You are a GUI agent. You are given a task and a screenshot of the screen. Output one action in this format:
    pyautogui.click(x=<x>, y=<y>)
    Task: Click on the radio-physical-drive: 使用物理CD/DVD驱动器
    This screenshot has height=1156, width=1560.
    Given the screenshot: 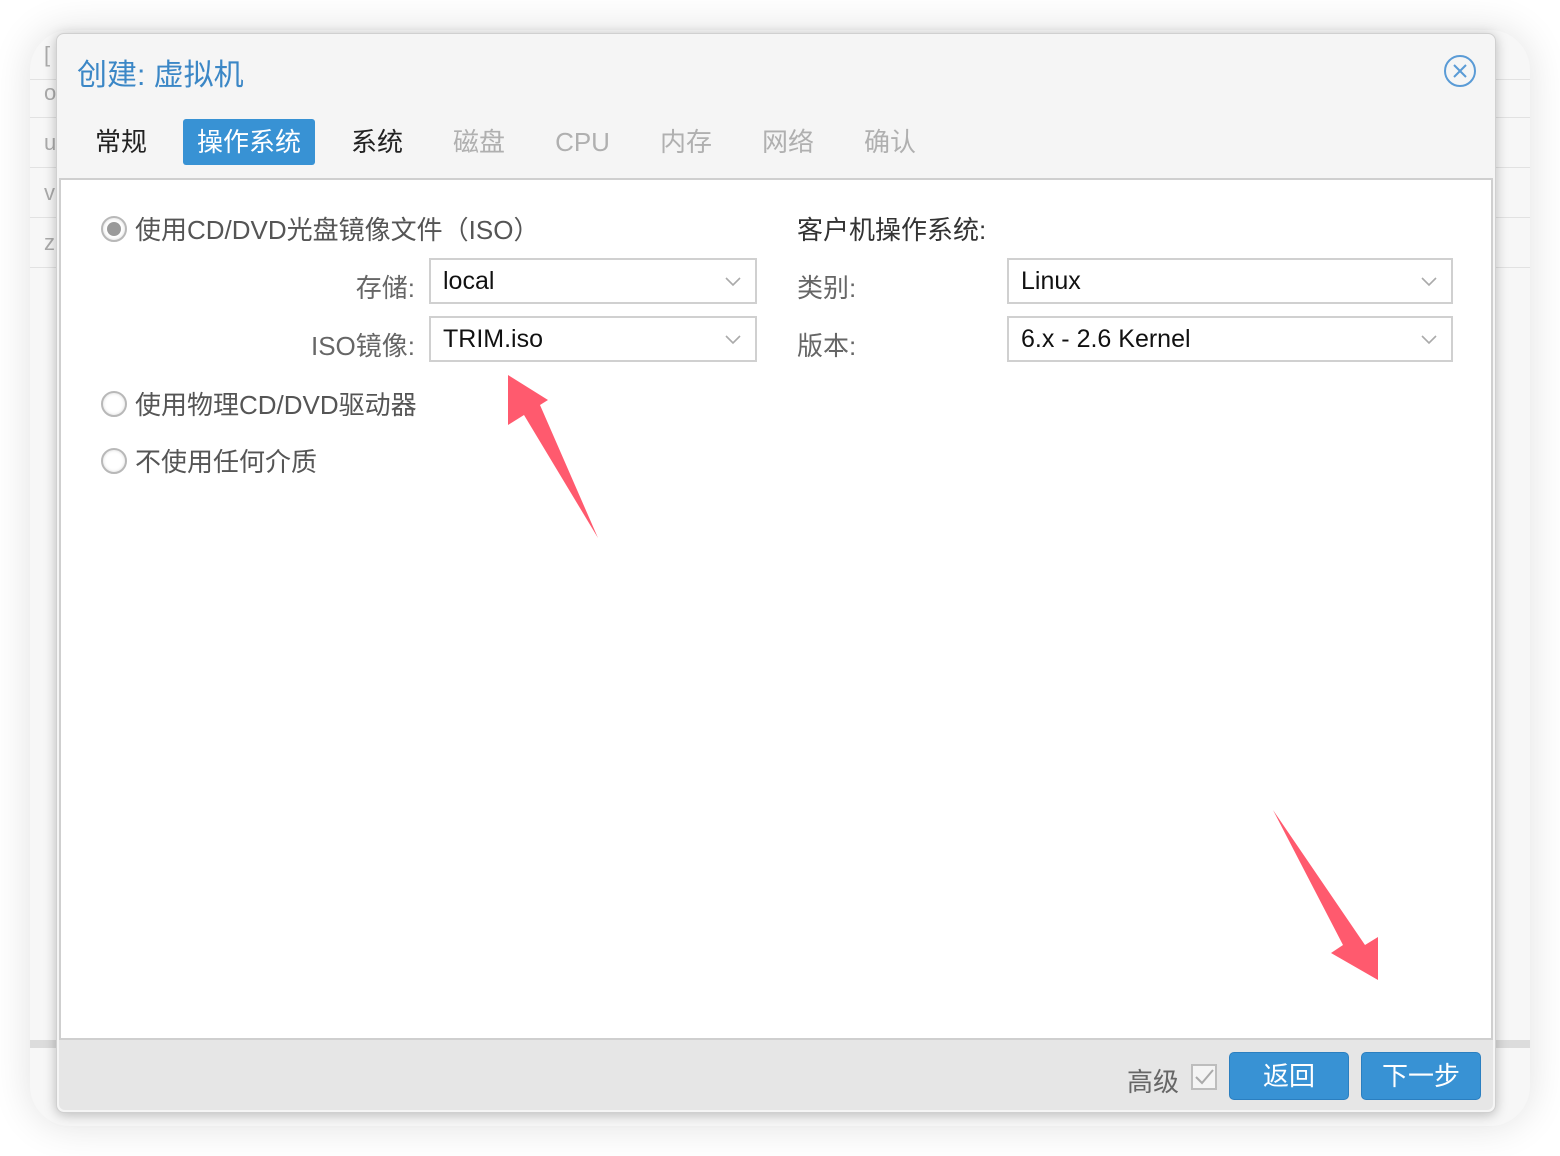 What is the action you would take?
    pyautogui.click(x=259, y=403)
    